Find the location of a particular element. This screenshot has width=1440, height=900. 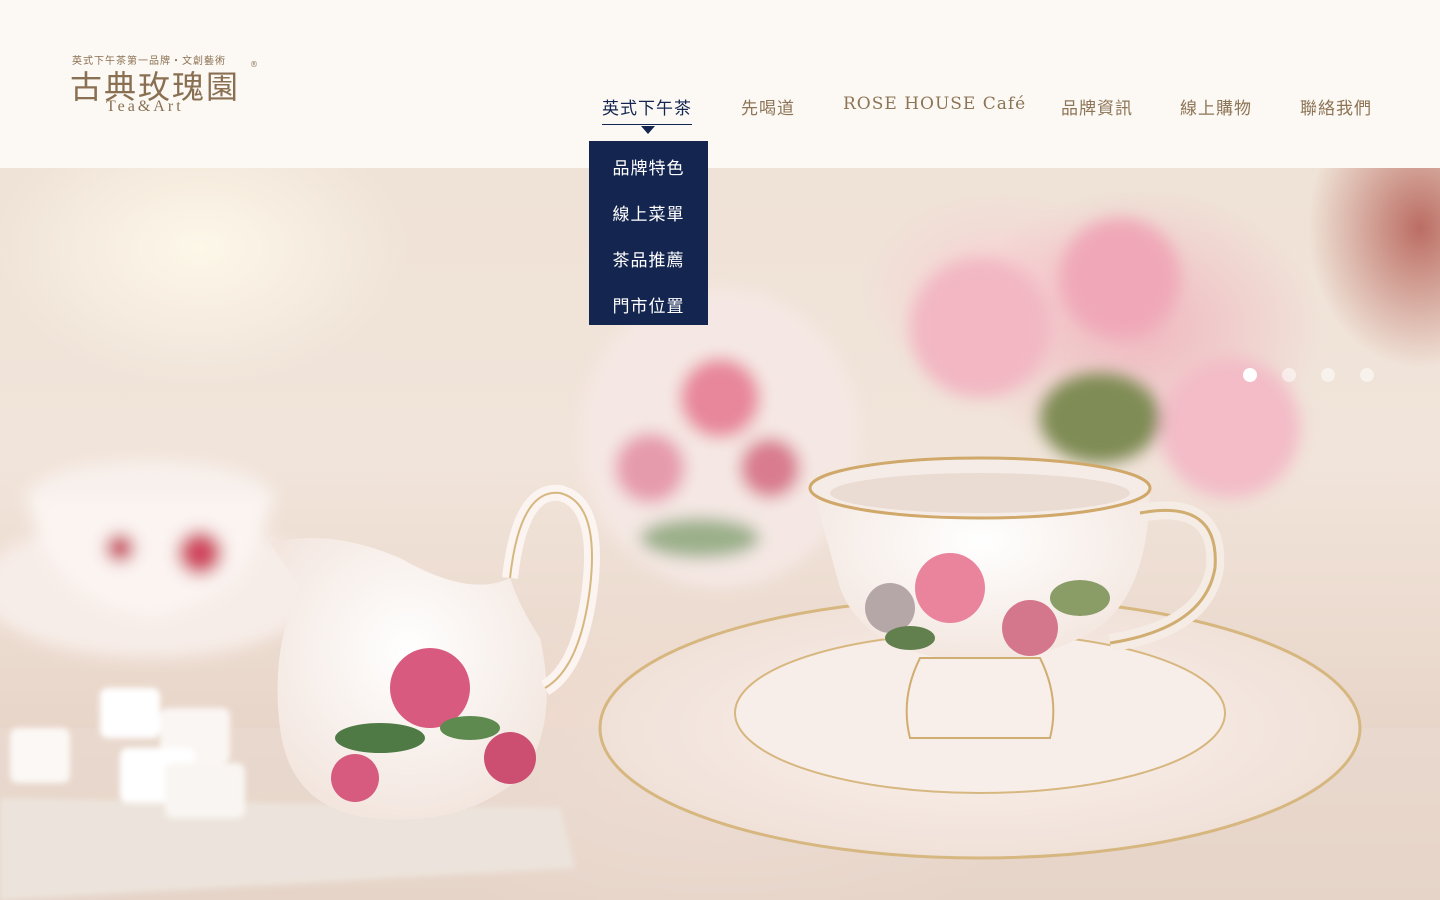

nav-brand-info: 品牌資訊 is located at coordinates (1097, 106).